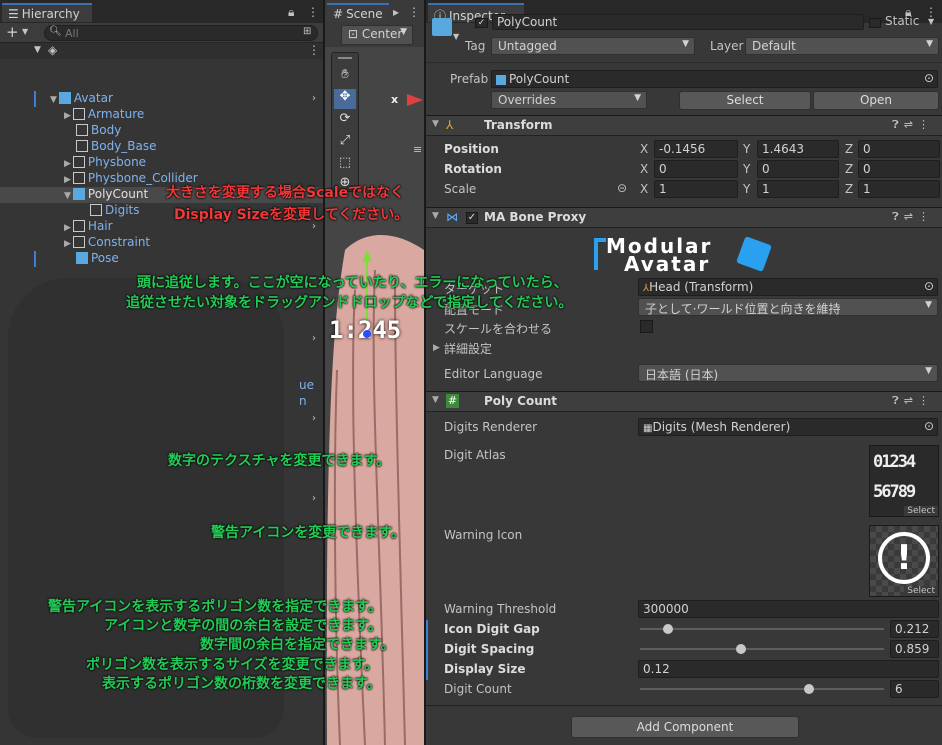 The width and height of the screenshot is (942, 745). Describe the element at coordinates (696, 169) in the screenshot. I see `rotation-x-field: 0` at that location.